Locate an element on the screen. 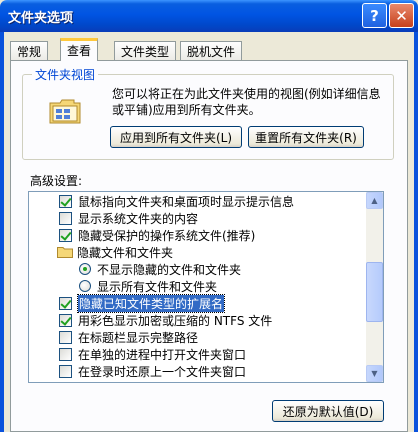 The width and height of the screenshot is (418, 432). close-button: ✕ is located at coordinates (401, 15).